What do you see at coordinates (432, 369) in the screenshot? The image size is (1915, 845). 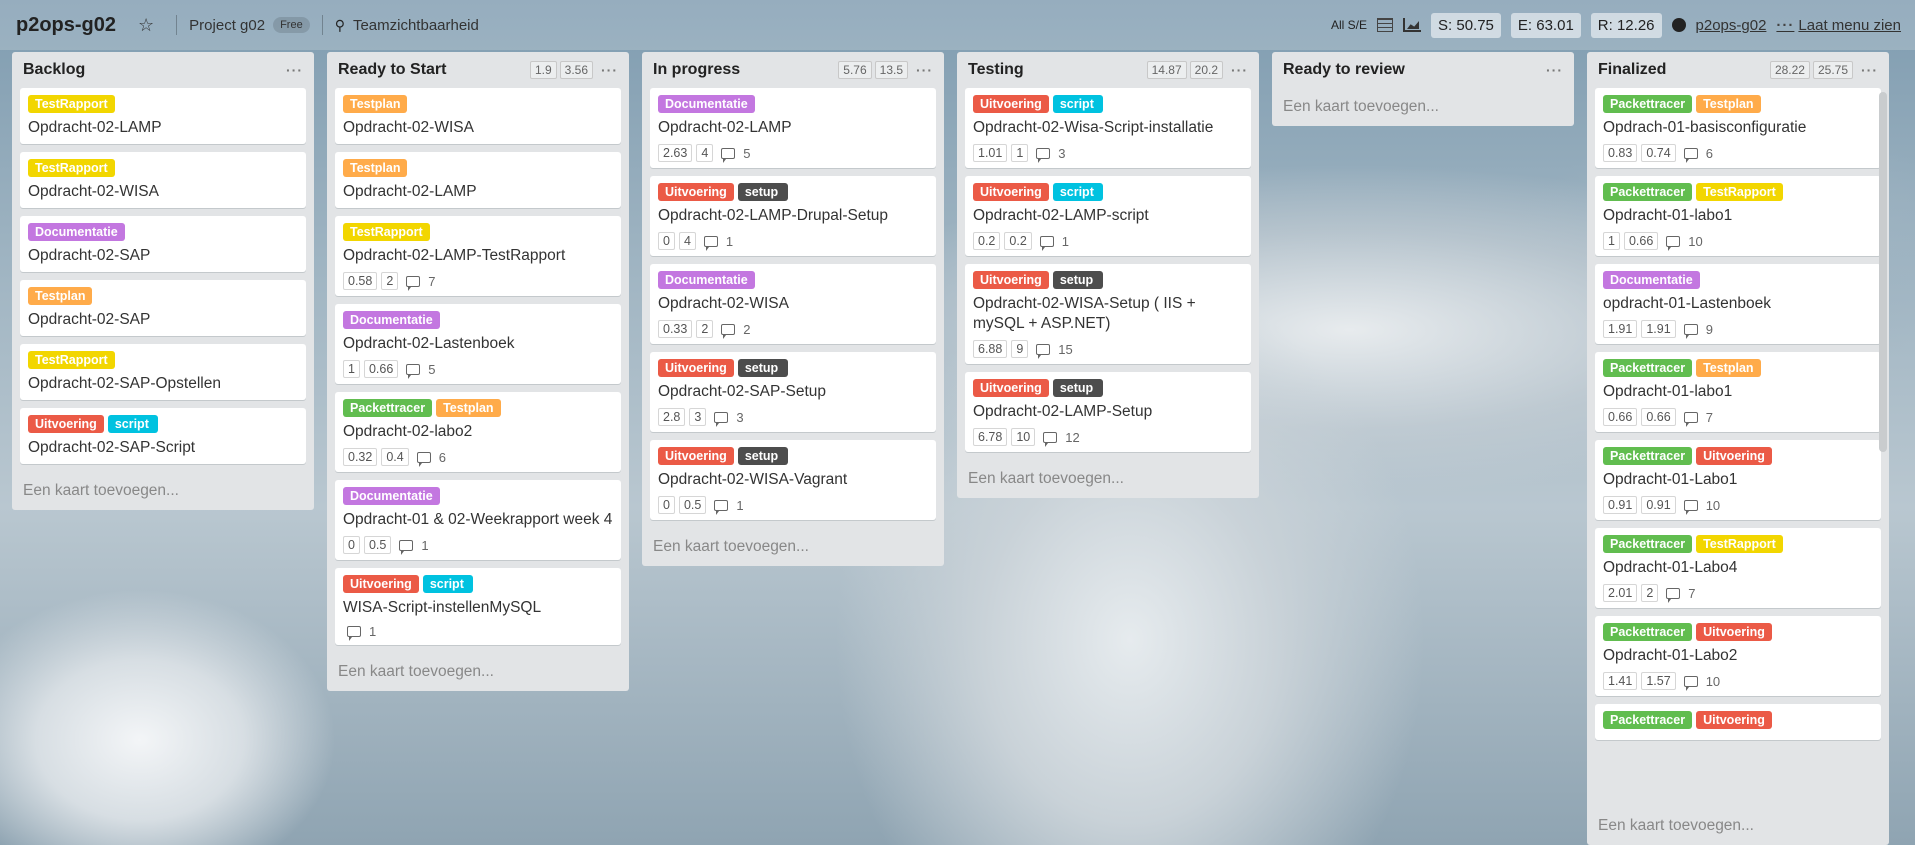 I see `comment-count: 5` at bounding box center [432, 369].